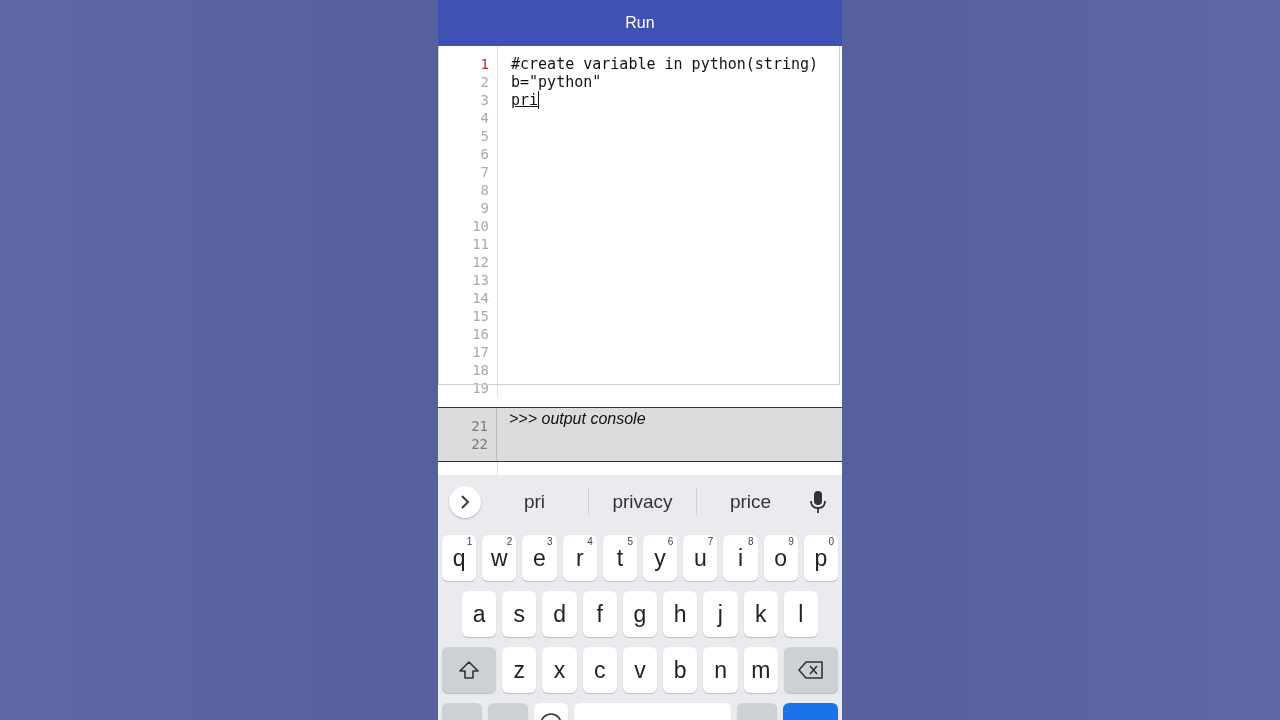  Describe the element at coordinates (640, 670) in the screenshot. I see `letter-key: v` at that location.